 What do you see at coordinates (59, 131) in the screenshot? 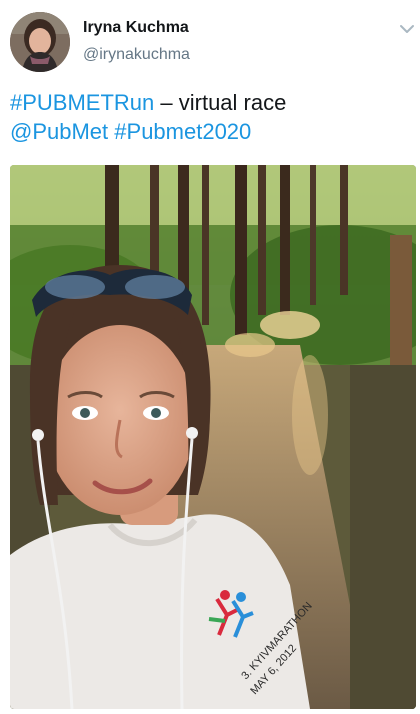
I see `mention-pubmet: @PubMet` at bounding box center [59, 131].